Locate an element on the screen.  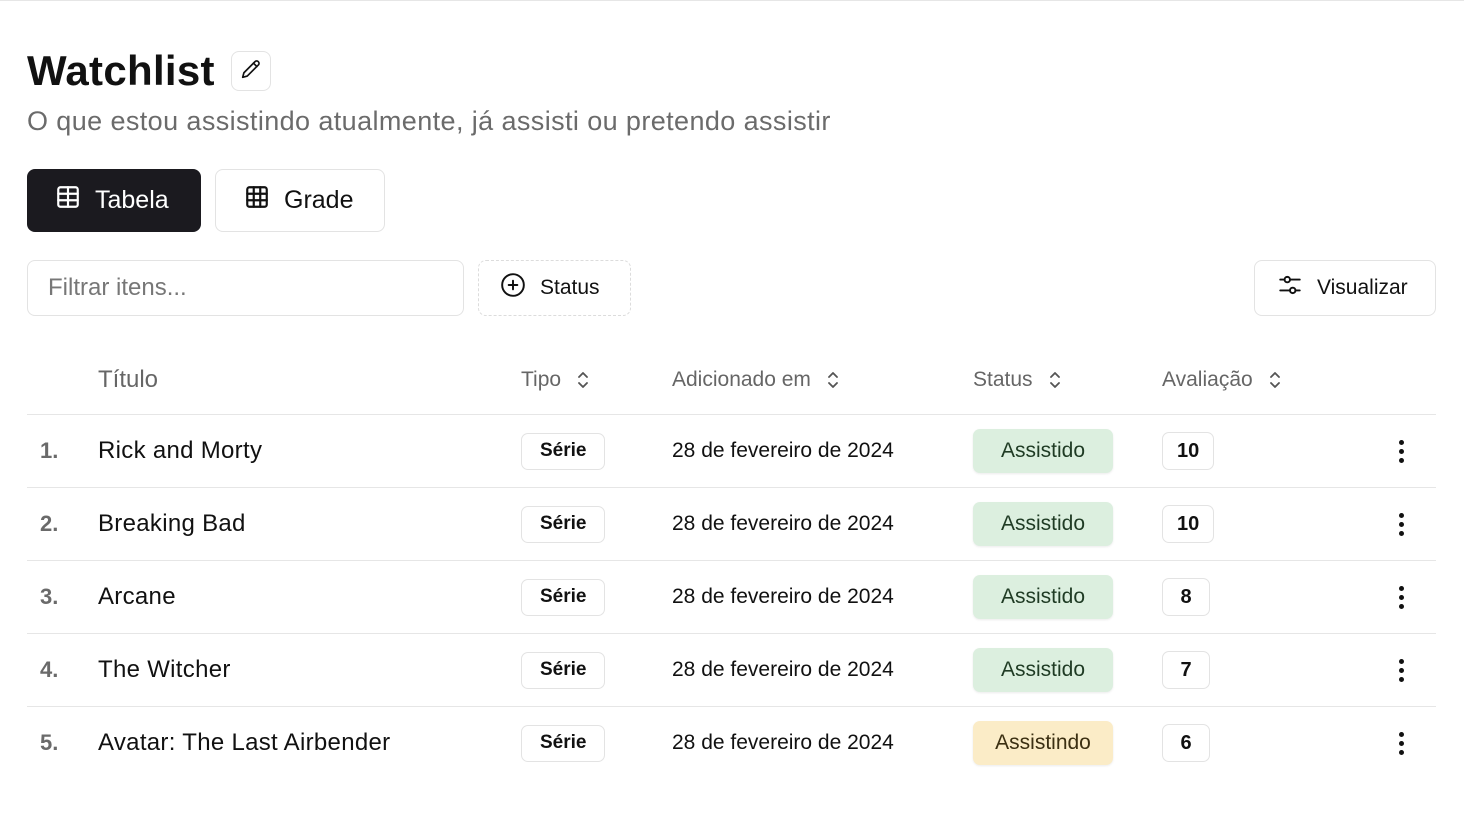
rating-badge: 6 is located at coordinates (1186, 743).